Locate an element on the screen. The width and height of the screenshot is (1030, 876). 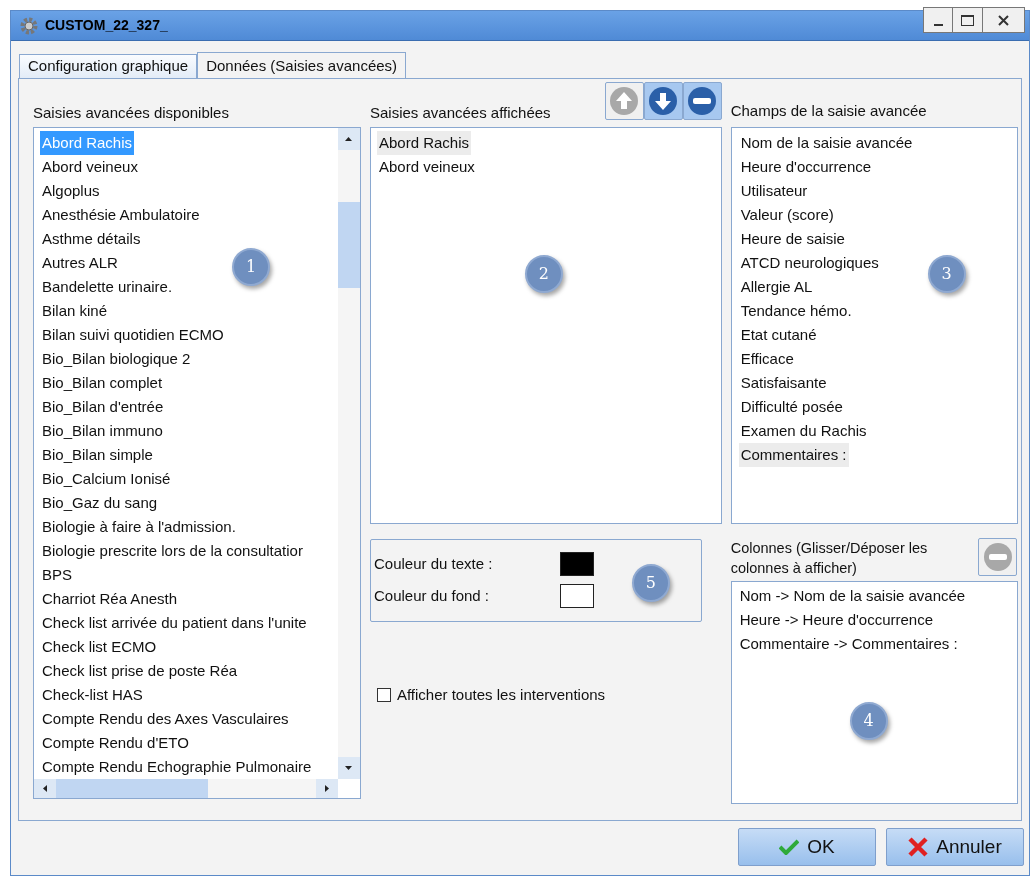
list-item: Valeur (score) is located at coordinates (787, 215).